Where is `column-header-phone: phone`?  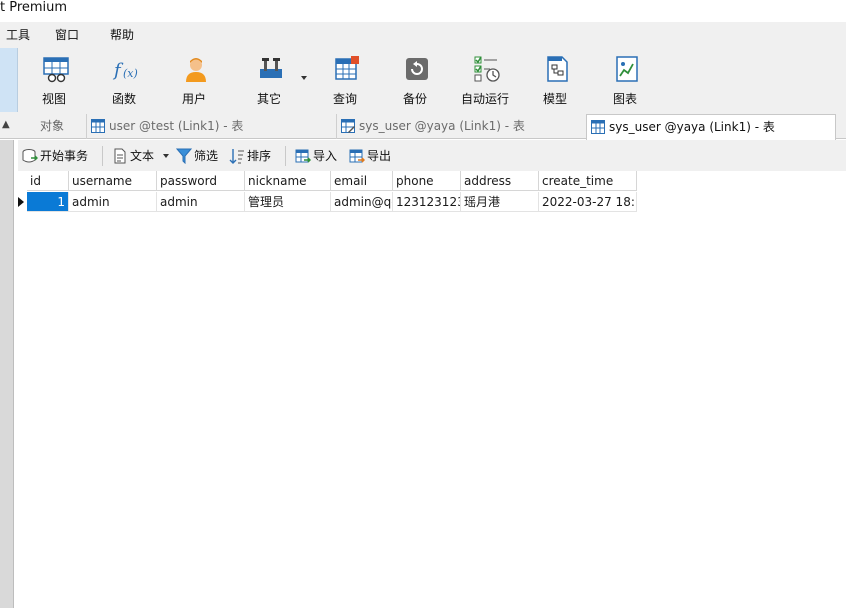 column-header-phone: phone is located at coordinates (427, 181).